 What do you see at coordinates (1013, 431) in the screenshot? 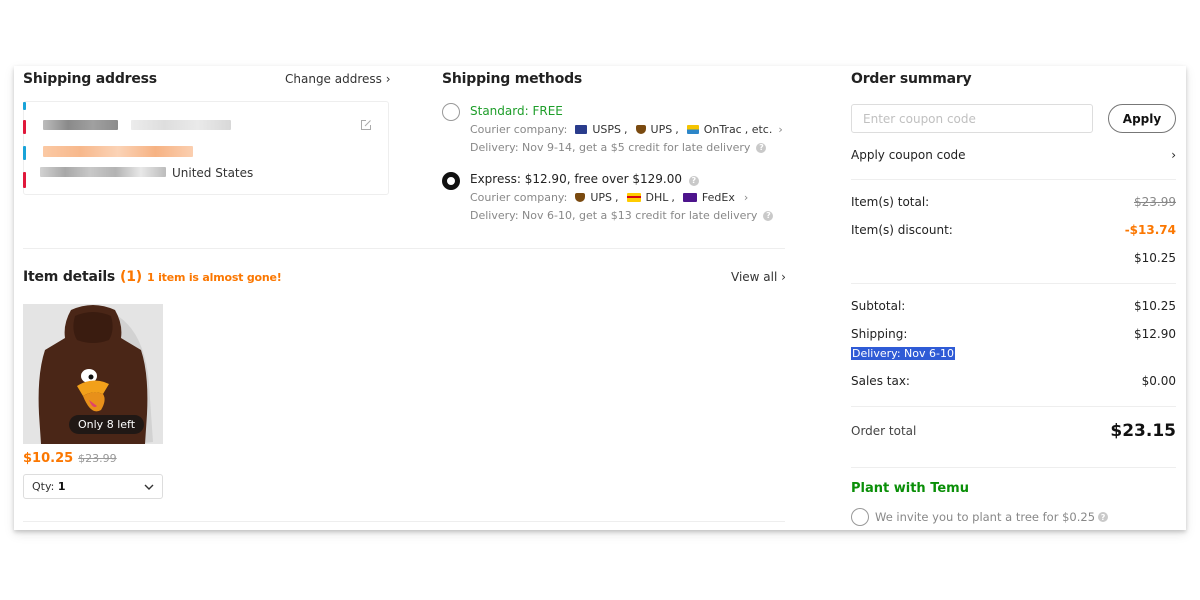
I see `order-total-row: Order total $23.15` at bounding box center [1013, 431].